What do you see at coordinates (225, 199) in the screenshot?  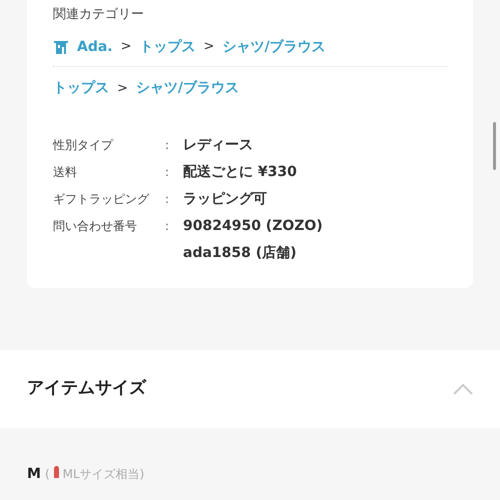 I see `detail-value: ラッピング可` at bounding box center [225, 199].